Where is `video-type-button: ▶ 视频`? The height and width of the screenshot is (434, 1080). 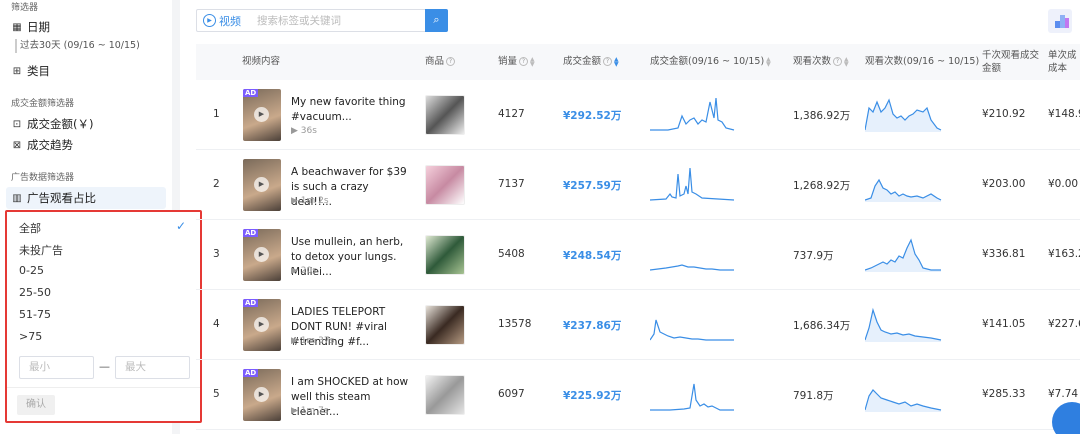
video-type-button: ▶ 视频 is located at coordinates (224, 21).